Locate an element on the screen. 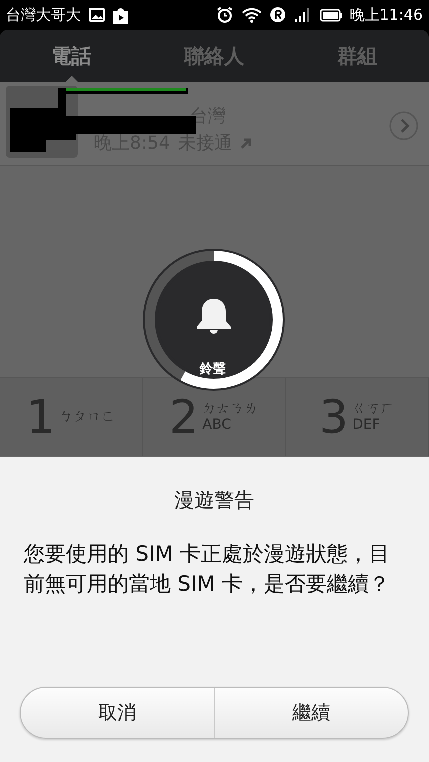  clock-time: 晚上11:46 is located at coordinates (386, 15).